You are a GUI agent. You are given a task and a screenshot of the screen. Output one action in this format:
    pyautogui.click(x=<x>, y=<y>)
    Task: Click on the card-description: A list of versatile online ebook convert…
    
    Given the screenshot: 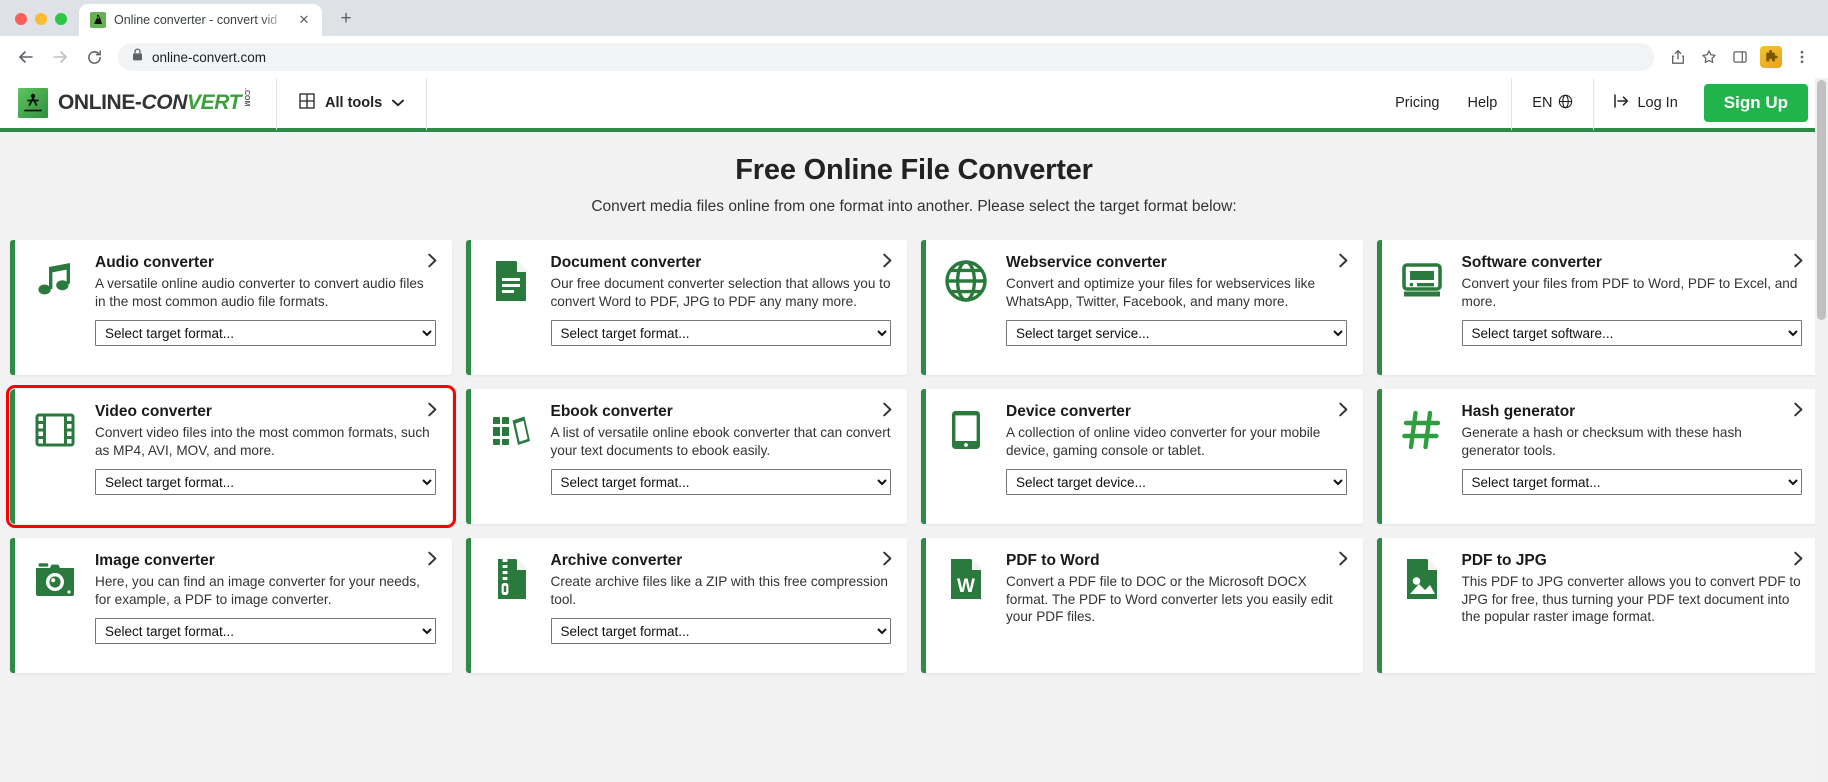 What is the action you would take?
    pyautogui.click(x=720, y=441)
    